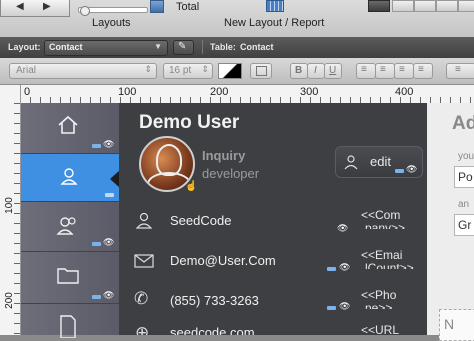  What do you see at coordinates (158, 46) in the screenshot?
I see `chevron-down-icon: ▼` at bounding box center [158, 46].